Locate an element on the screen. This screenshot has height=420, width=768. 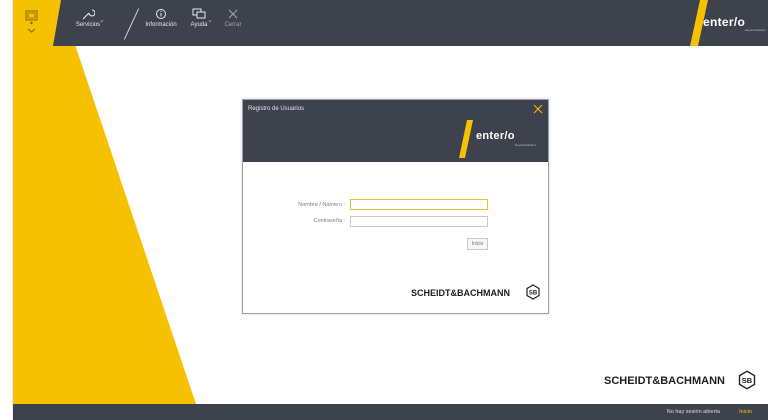
ayuda-chevron-down-icon: ⌄ is located at coordinates (210, 20).